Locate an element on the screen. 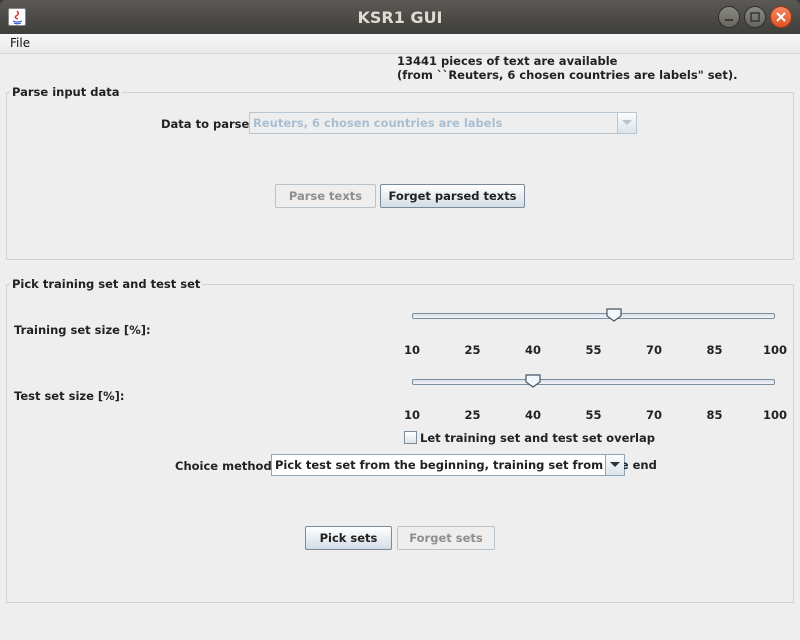 Image resolution: width=800 pixels, height=640 pixels. pick-sets-button: Pick sets is located at coordinates (348, 538).